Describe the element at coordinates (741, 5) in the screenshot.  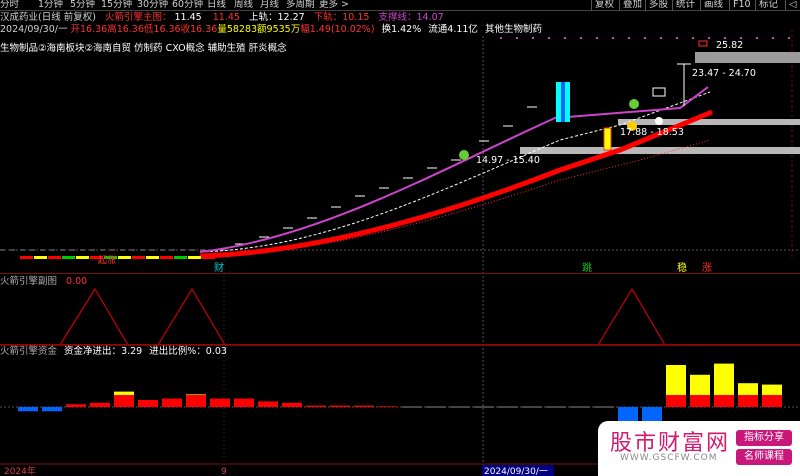
I see `toolbar-button-5: F10` at that location.